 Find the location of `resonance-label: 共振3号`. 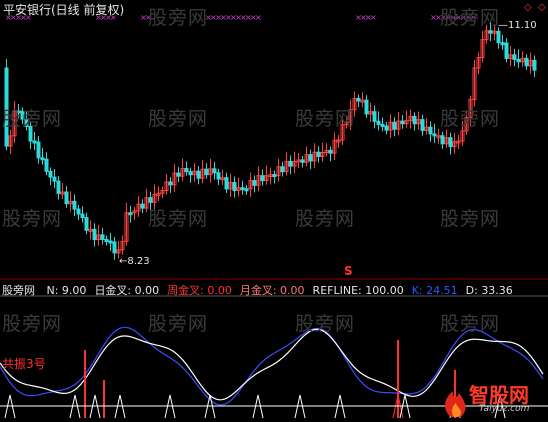

resonance-label: 共振3号 is located at coordinates (24, 364).